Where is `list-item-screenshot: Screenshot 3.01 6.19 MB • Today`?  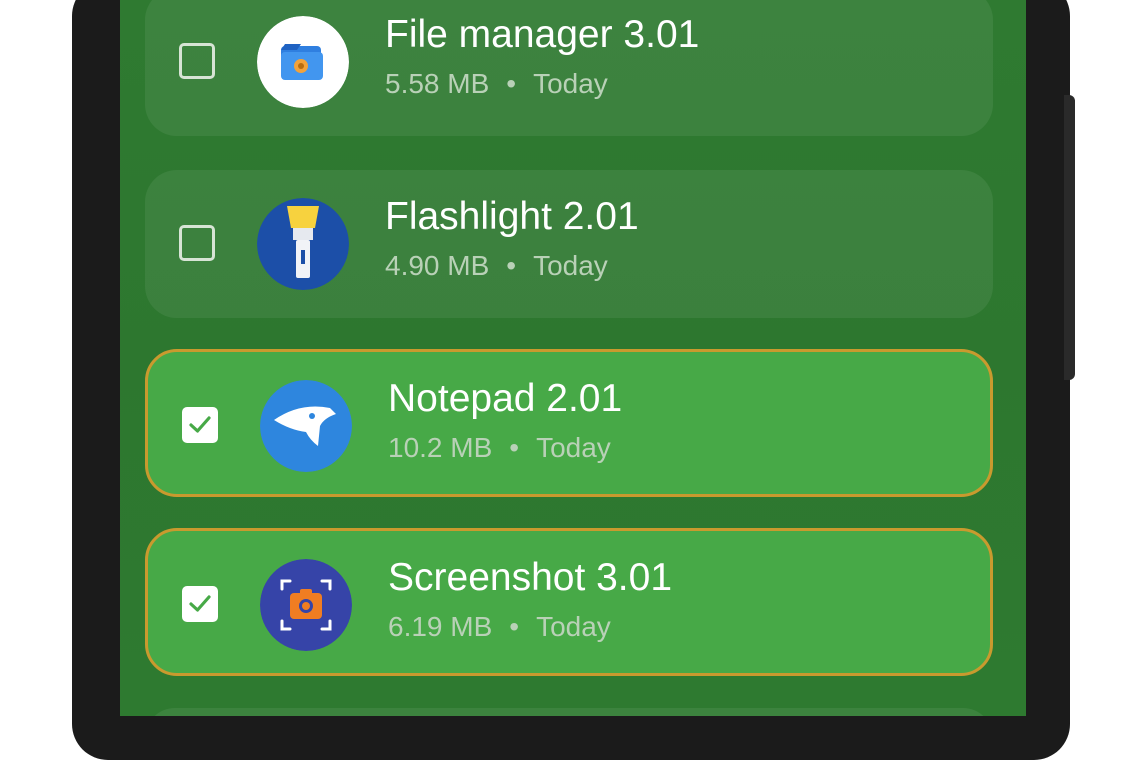 list-item-screenshot: Screenshot 3.01 6.19 MB • Today is located at coordinates (569, 602).